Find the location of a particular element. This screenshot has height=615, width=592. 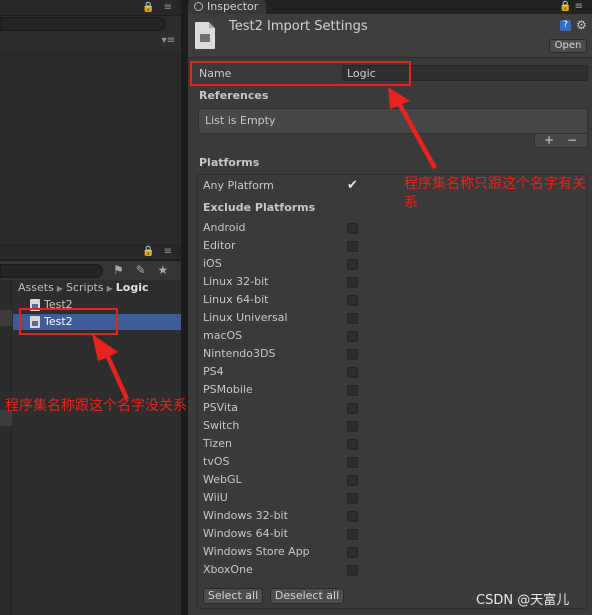

select-all-button: Select all is located at coordinates (233, 596).